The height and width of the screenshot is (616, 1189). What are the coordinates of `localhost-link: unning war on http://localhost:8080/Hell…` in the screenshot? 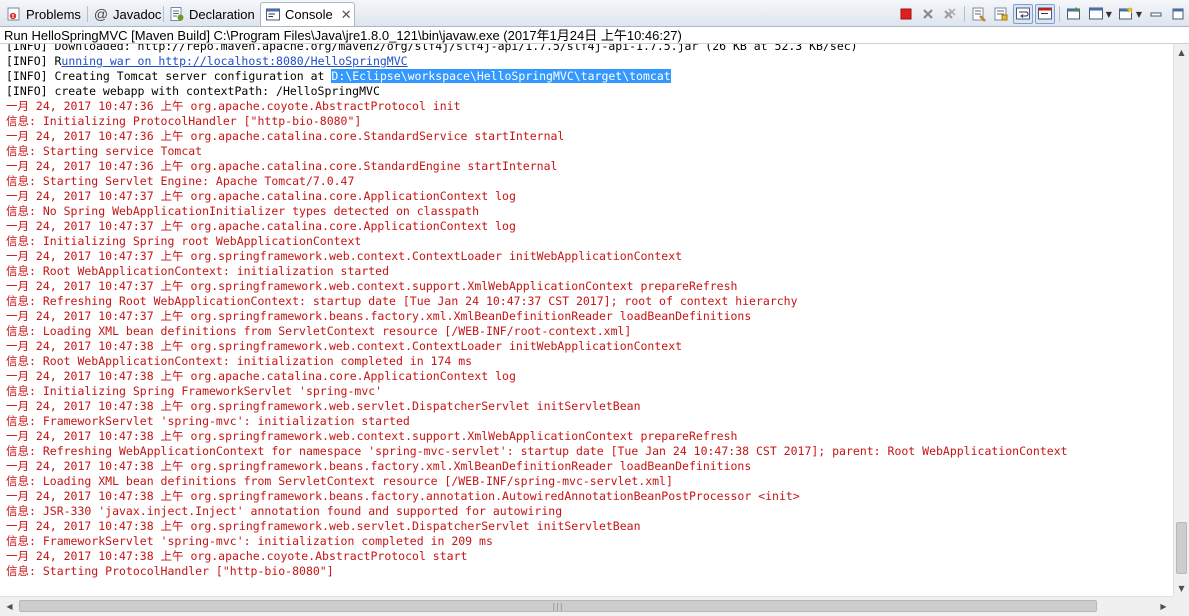 It's located at (234, 61).